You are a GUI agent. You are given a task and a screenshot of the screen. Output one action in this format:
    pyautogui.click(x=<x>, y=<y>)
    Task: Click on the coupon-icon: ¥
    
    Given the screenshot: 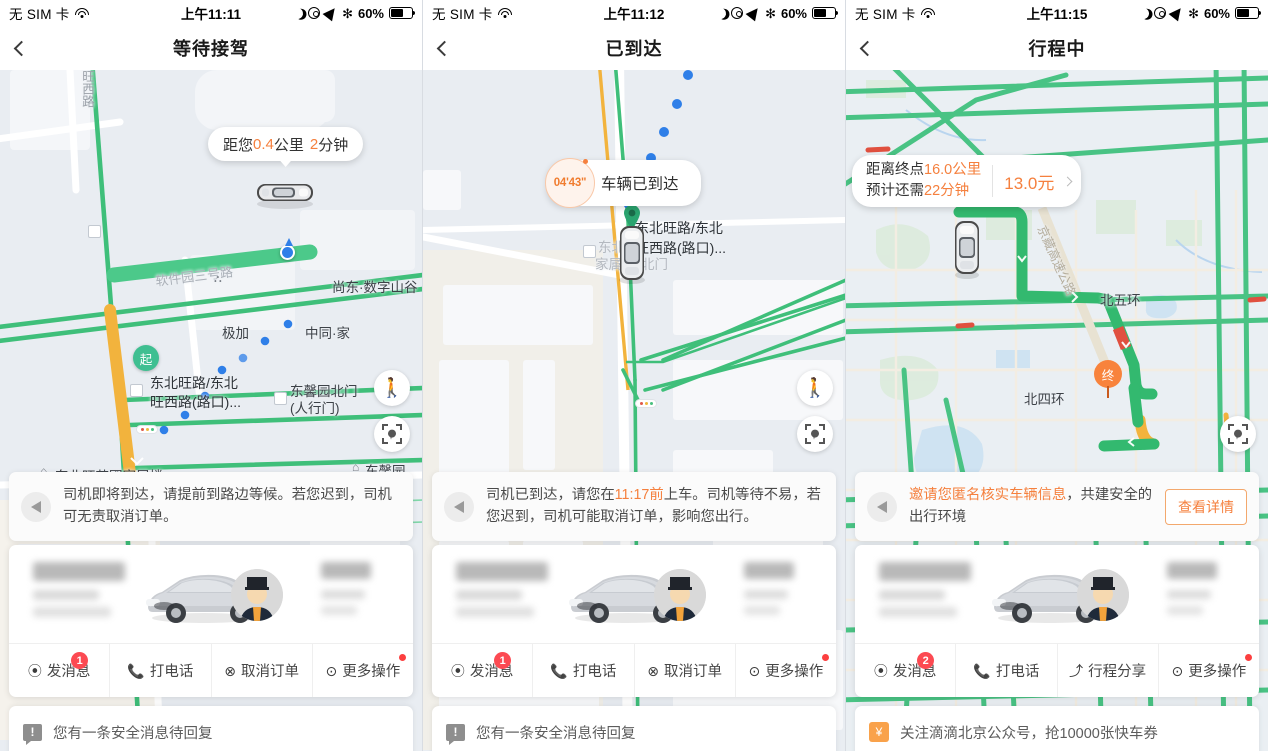 What is the action you would take?
    pyautogui.click(x=879, y=732)
    